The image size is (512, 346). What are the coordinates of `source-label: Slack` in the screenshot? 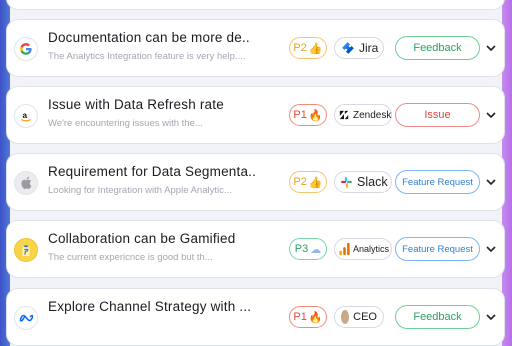 It's located at (372, 182).